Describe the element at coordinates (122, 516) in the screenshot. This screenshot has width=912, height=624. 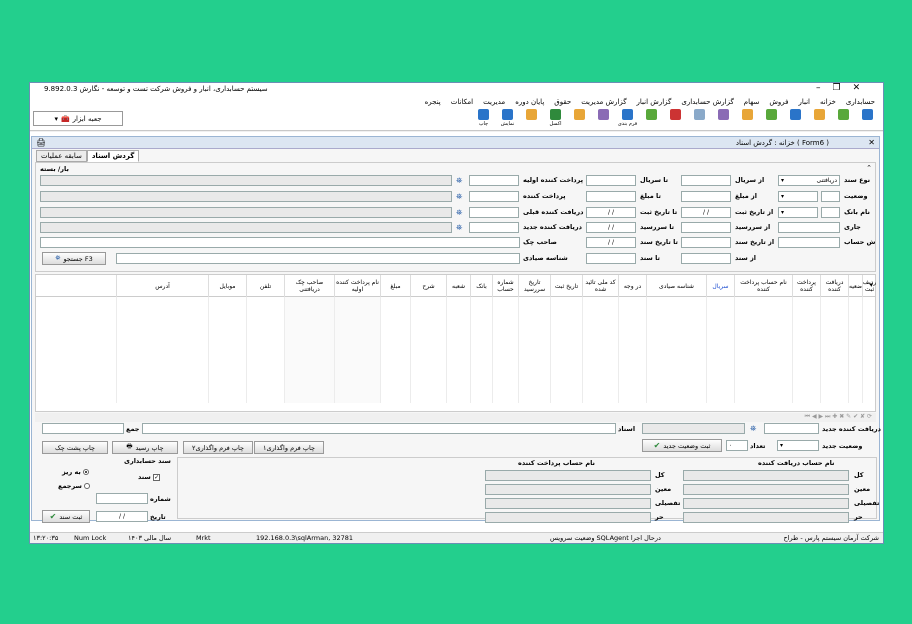
I see `date-input: / /` at that location.